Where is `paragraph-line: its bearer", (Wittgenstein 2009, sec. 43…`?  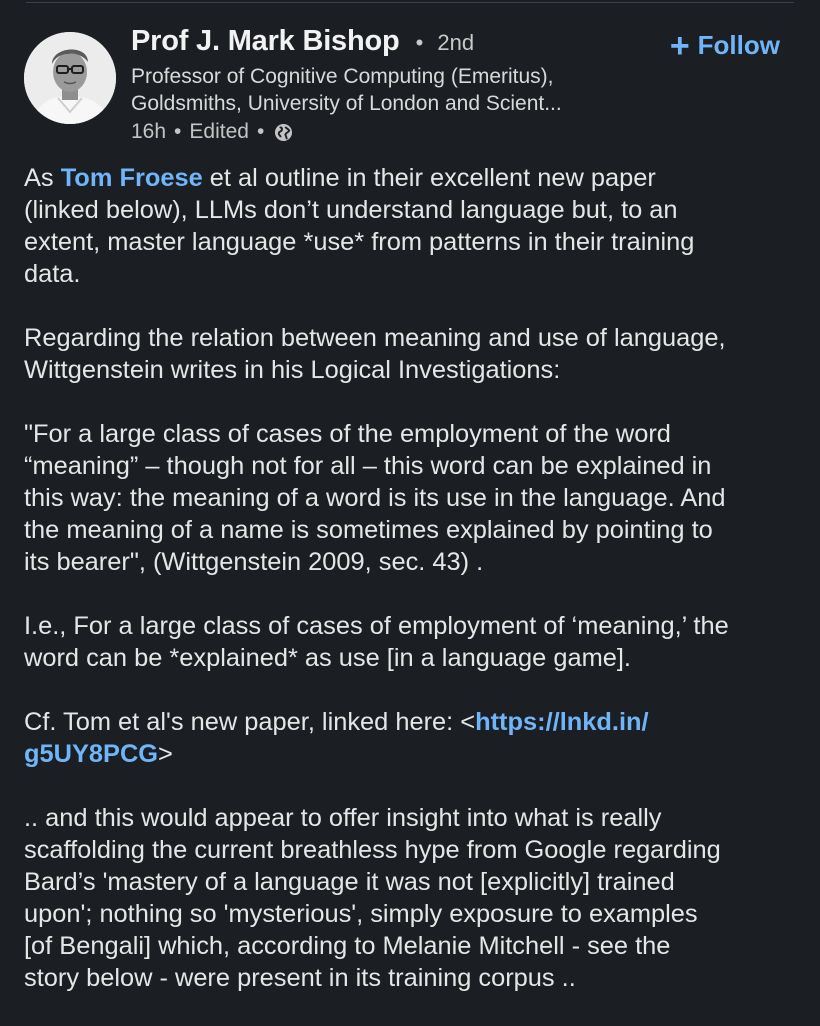 paragraph-line: its bearer", (Wittgenstein 2009, sec. 43… is located at coordinates (254, 562).